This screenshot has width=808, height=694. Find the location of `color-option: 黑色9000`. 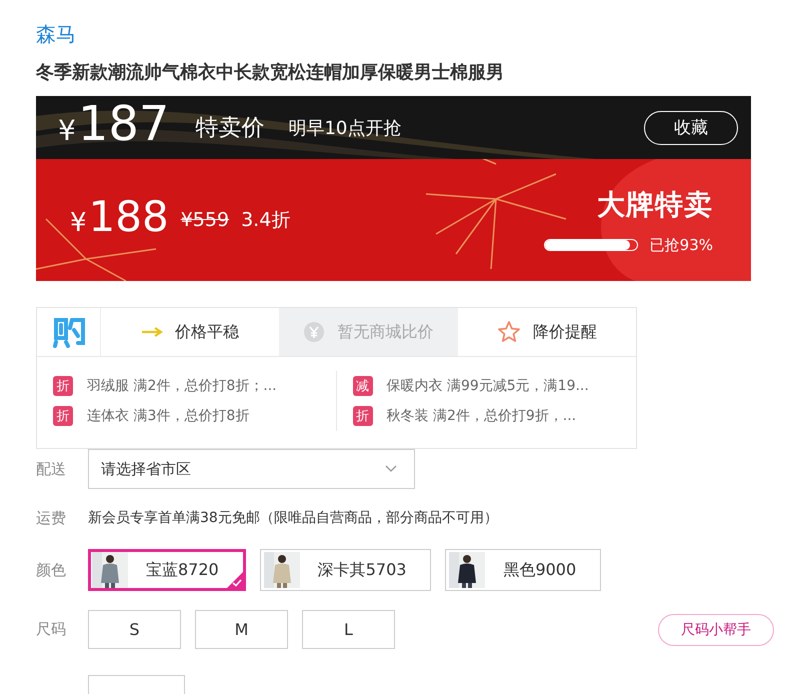

color-option: 黑色9000 is located at coordinates (523, 570).